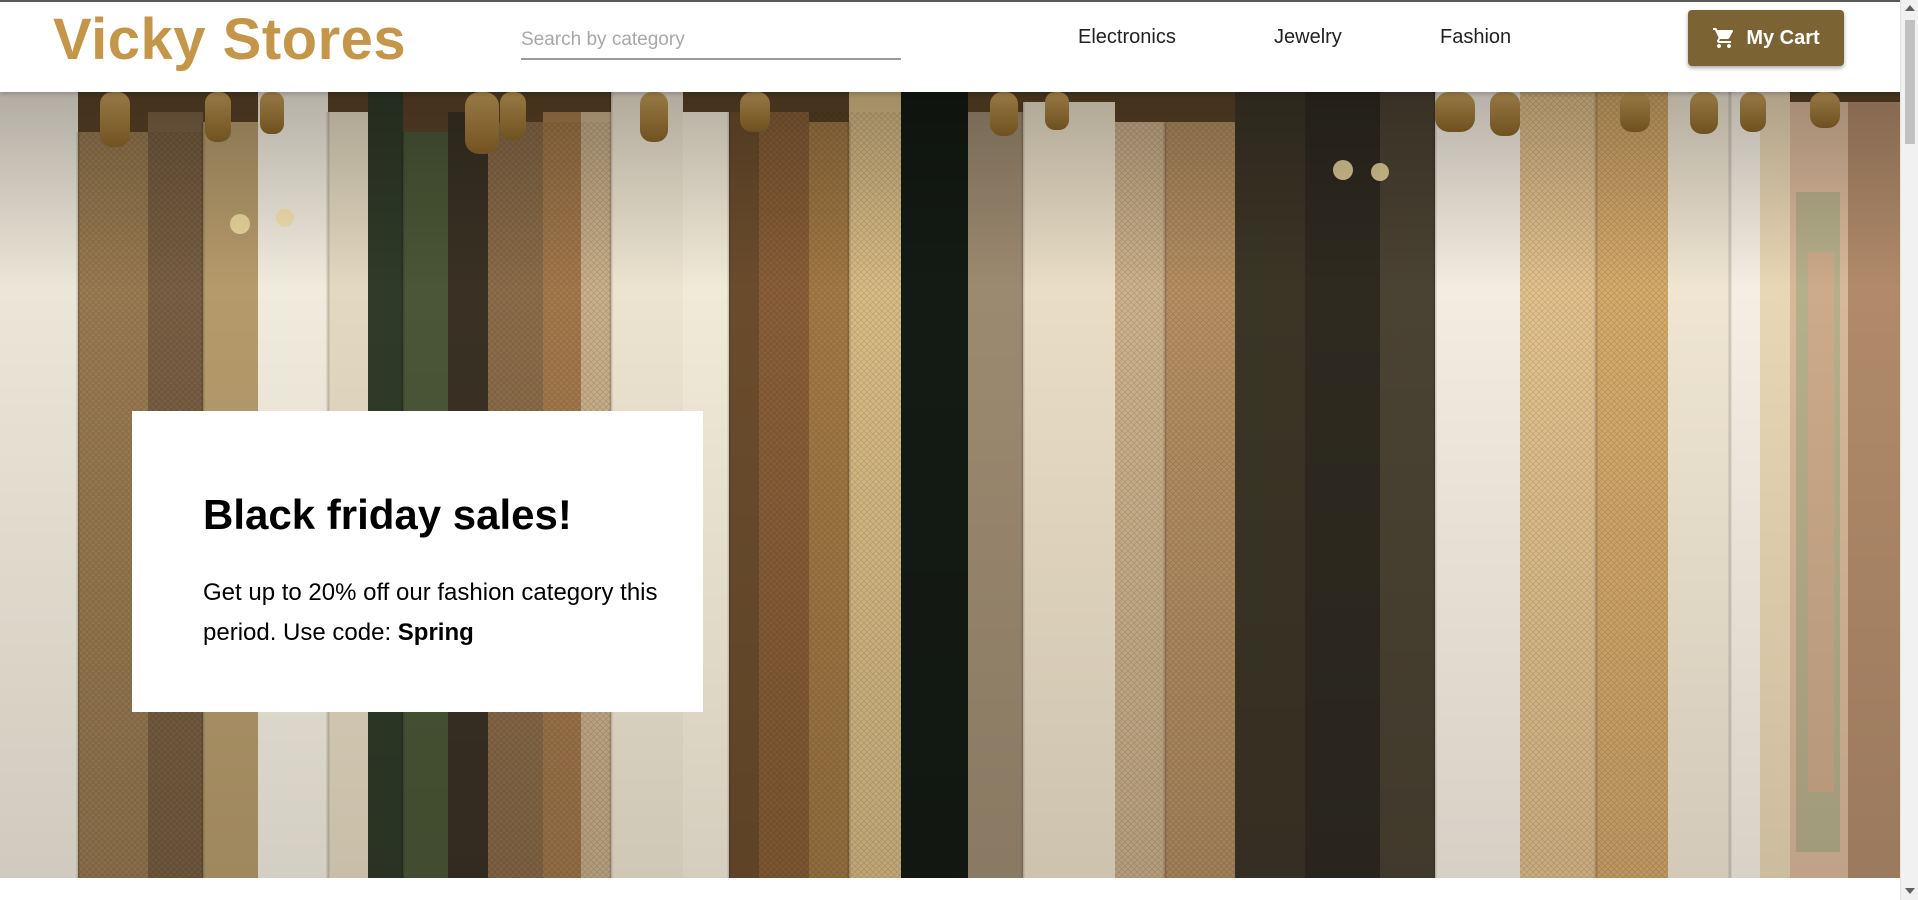  I want to click on scroll-thumb, so click(1910, 82).